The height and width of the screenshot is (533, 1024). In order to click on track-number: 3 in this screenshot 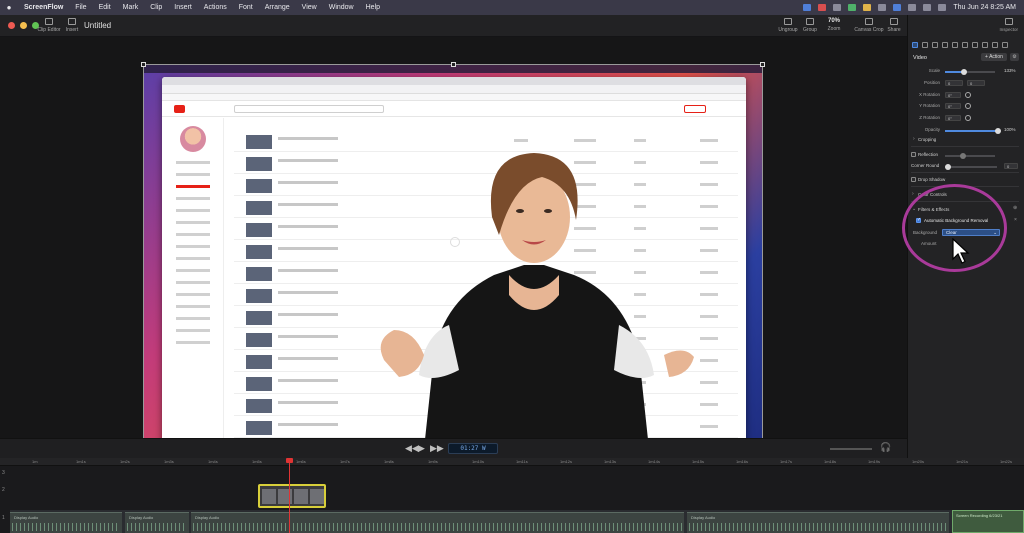, I will do `click(3, 473)`.